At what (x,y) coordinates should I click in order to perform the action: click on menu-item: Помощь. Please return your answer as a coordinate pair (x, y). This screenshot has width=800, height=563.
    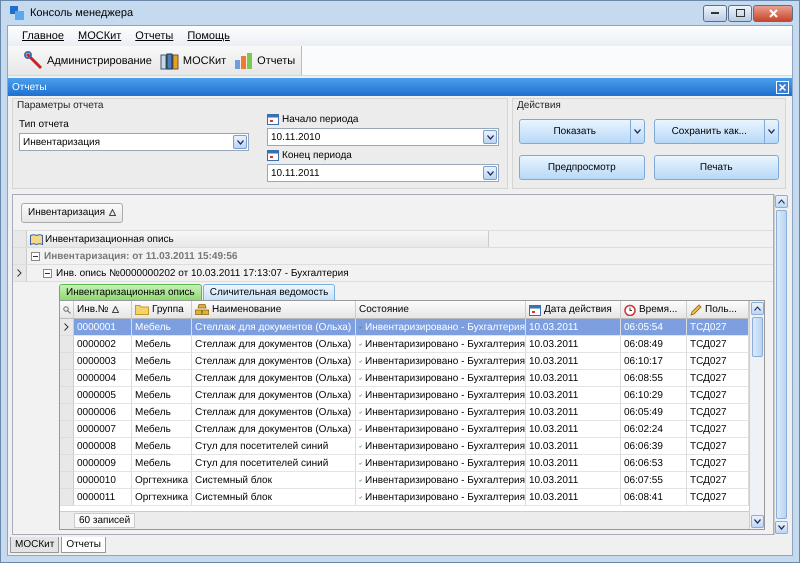
    Looking at the image, I should click on (208, 36).